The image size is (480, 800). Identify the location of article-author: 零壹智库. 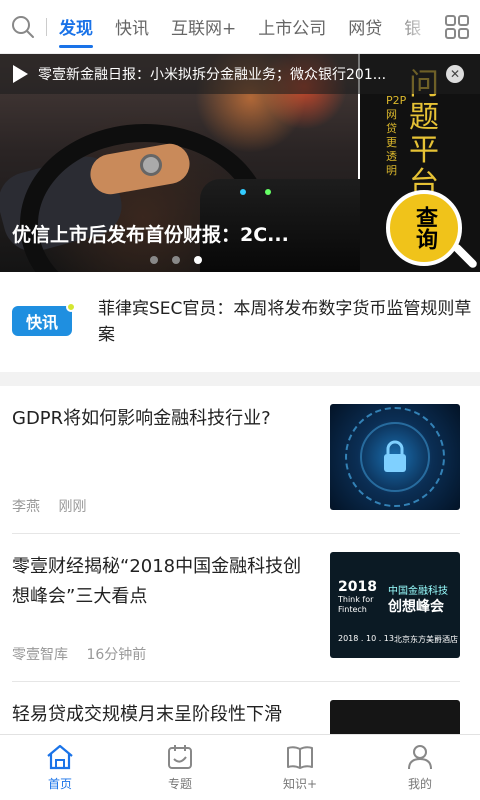
(40, 655).